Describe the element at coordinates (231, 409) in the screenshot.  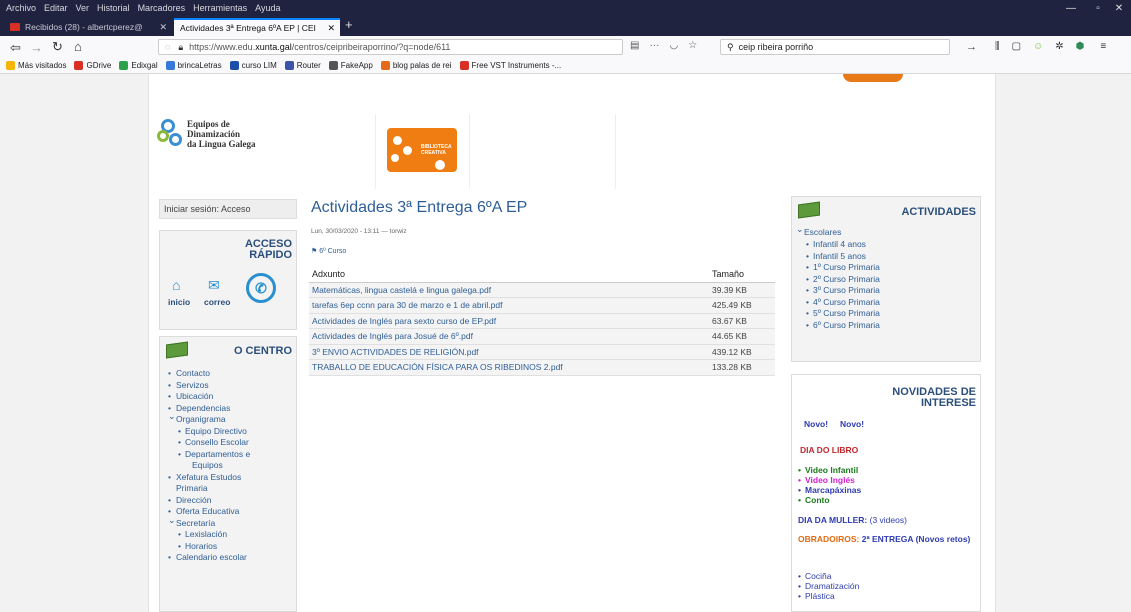
I see `centro-nav-item: Dependencias` at that location.